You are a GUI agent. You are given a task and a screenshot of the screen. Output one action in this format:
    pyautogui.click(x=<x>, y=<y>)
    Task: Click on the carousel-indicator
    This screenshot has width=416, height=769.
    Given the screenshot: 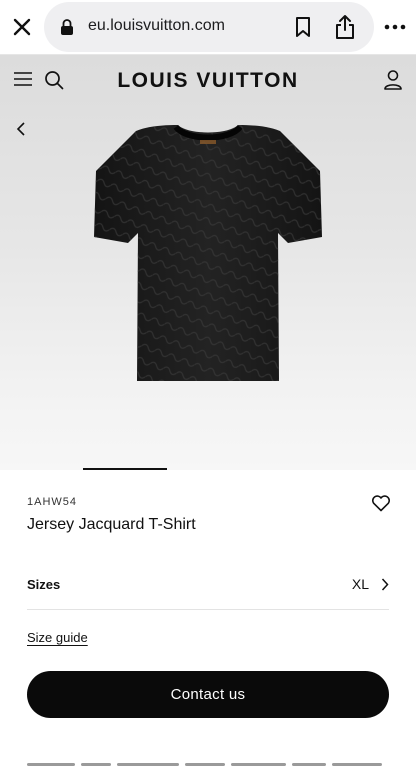 What is the action you would take?
    pyautogui.click(x=125, y=469)
    